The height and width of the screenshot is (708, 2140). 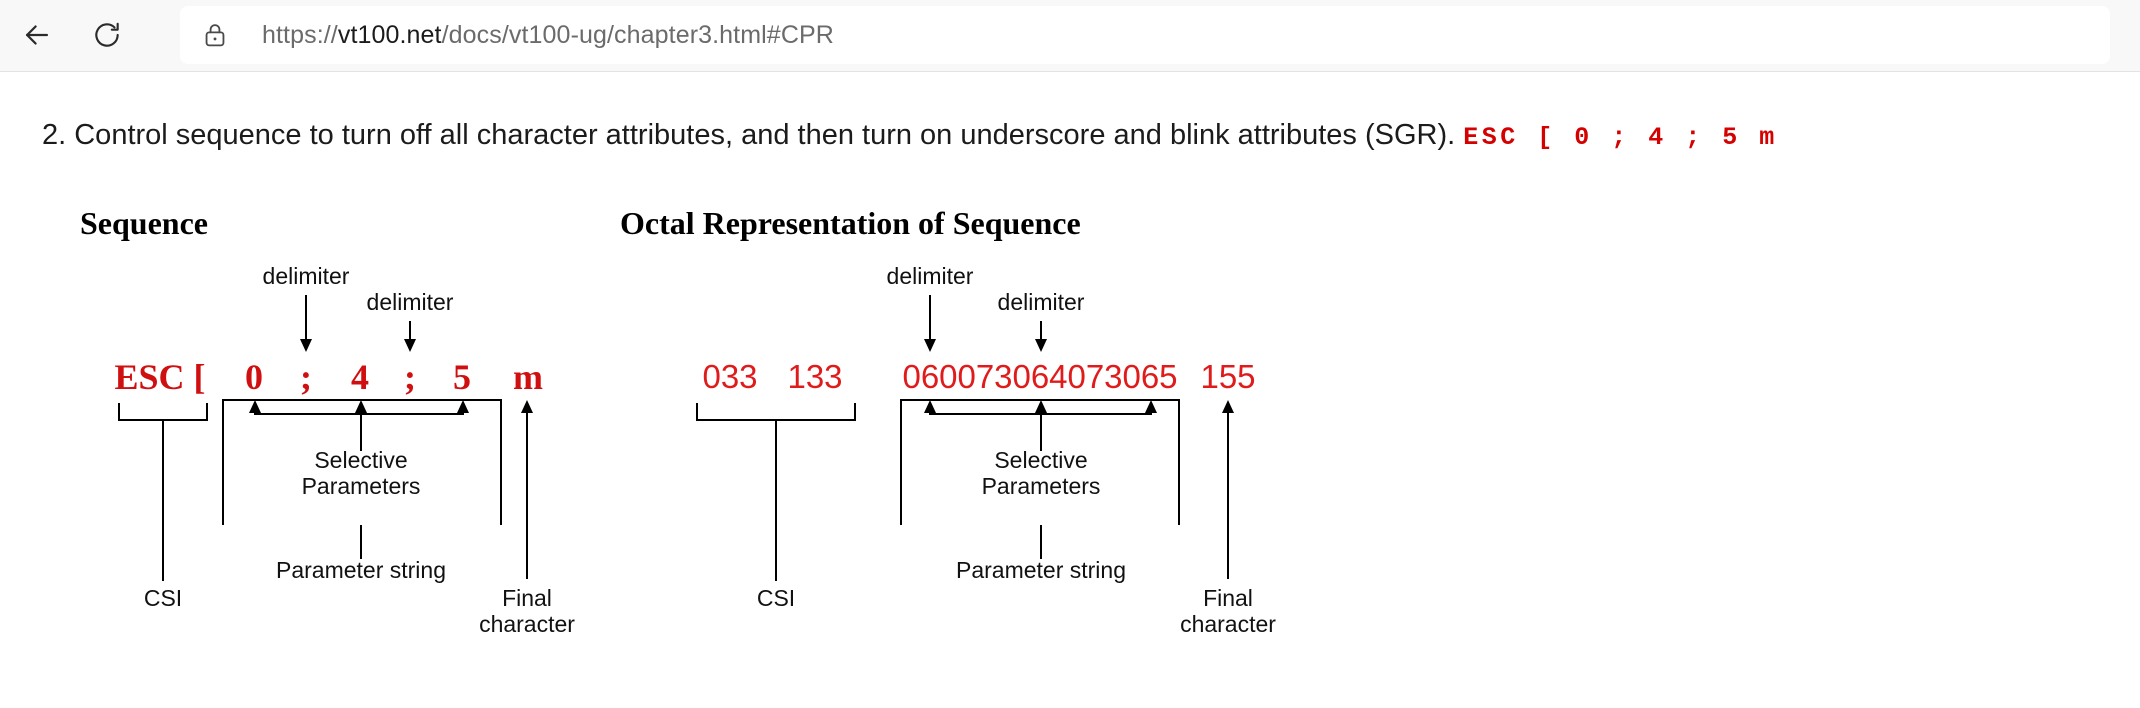 What do you see at coordinates (410, 377) in the screenshot?
I see `seq-token-semicolon-2: ;` at bounding box center [410, 377].